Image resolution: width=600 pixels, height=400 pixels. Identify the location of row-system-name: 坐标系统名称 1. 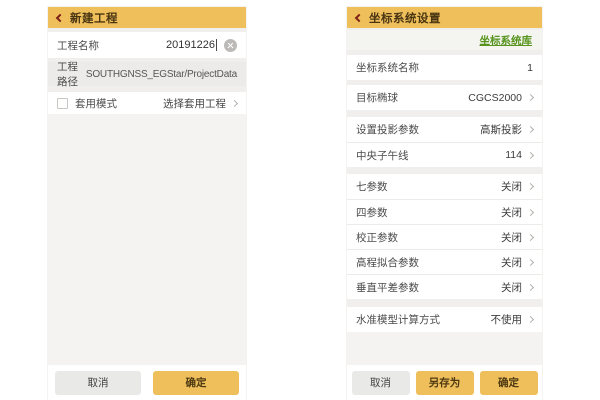
(444, 67).